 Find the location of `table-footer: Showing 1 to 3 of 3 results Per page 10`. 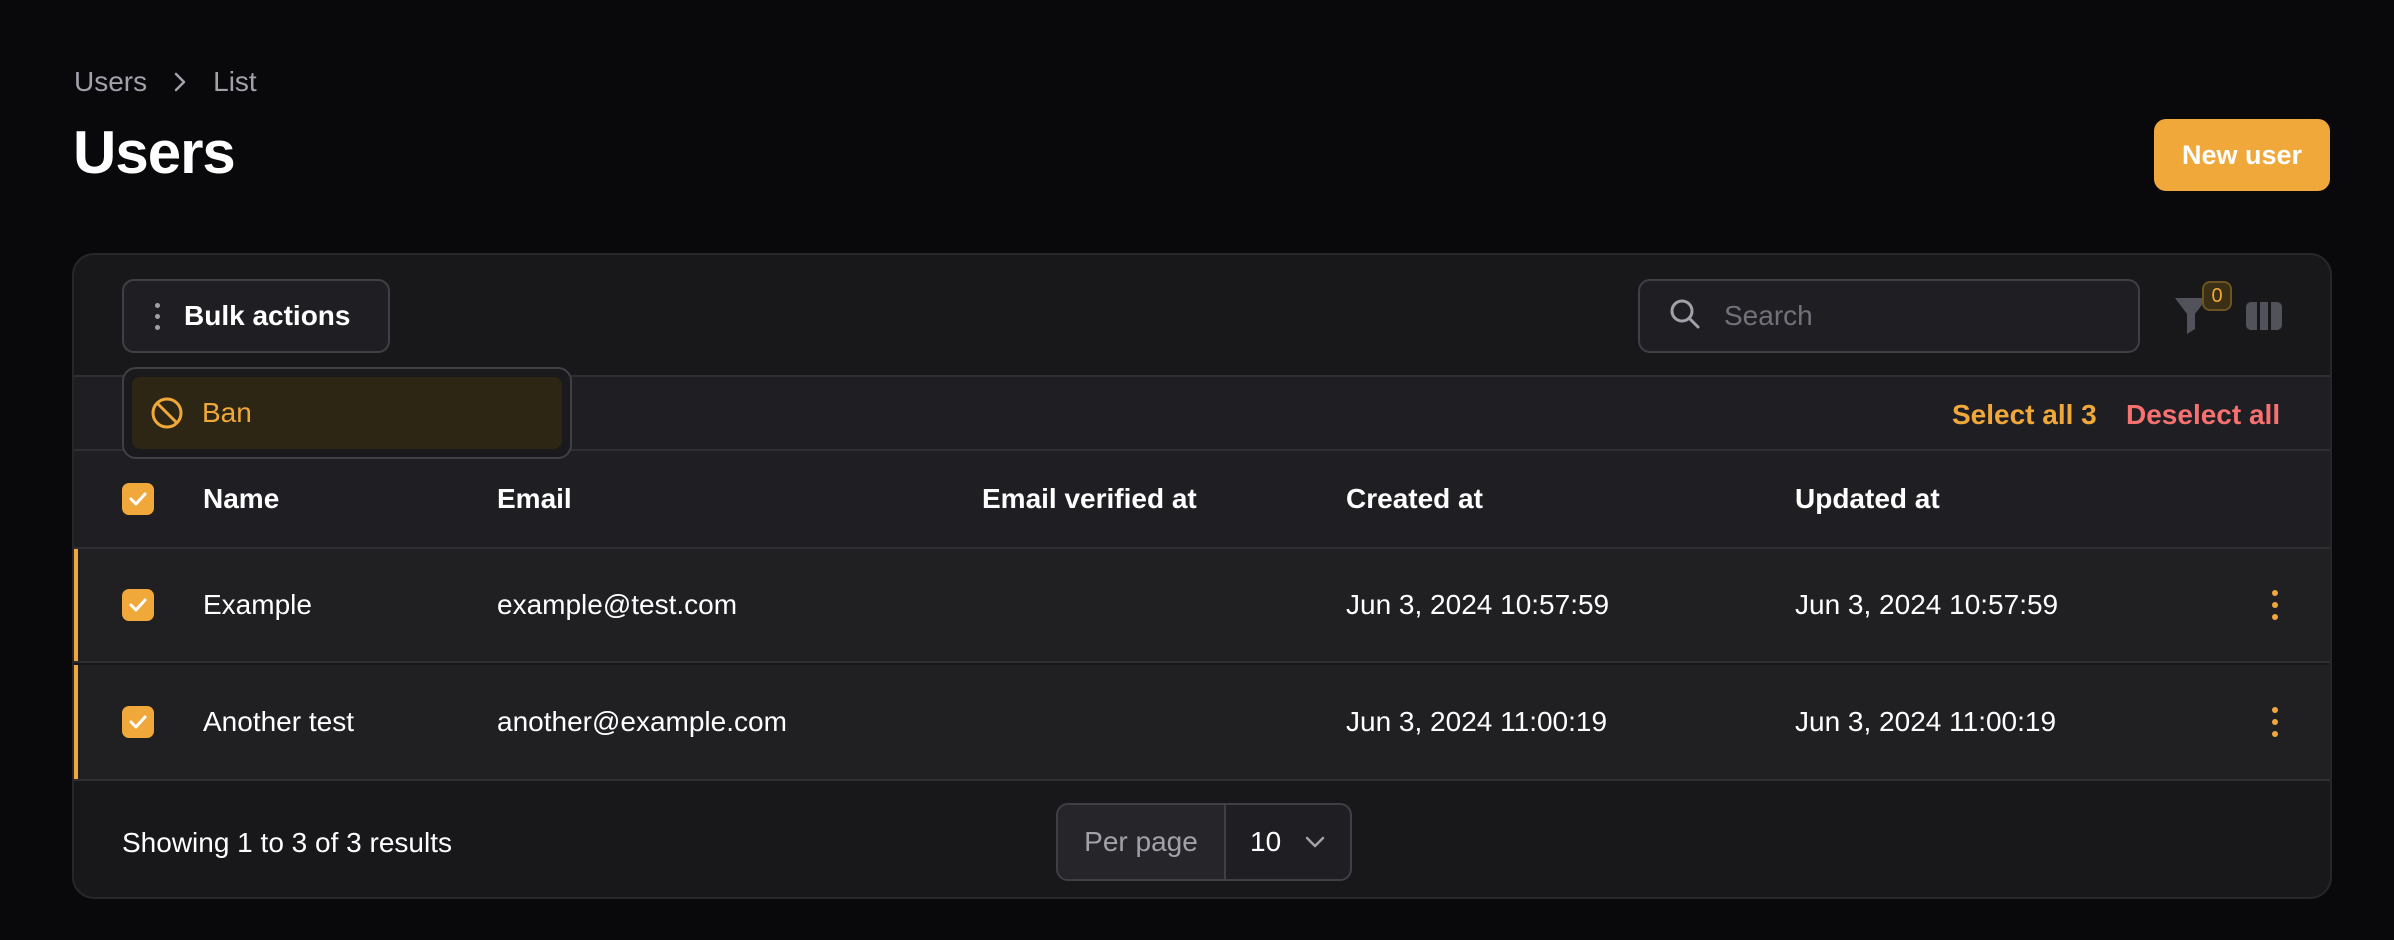

table-footer: Showing 1 to 3 of 3 results Per page 10 is located at coordinates (1202, 838).